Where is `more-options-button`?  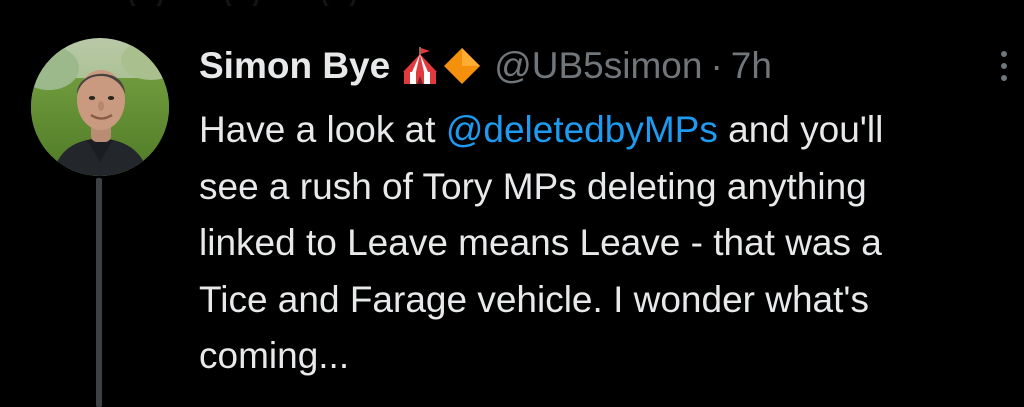 more-options-button is located at coordinates (1004, 66).